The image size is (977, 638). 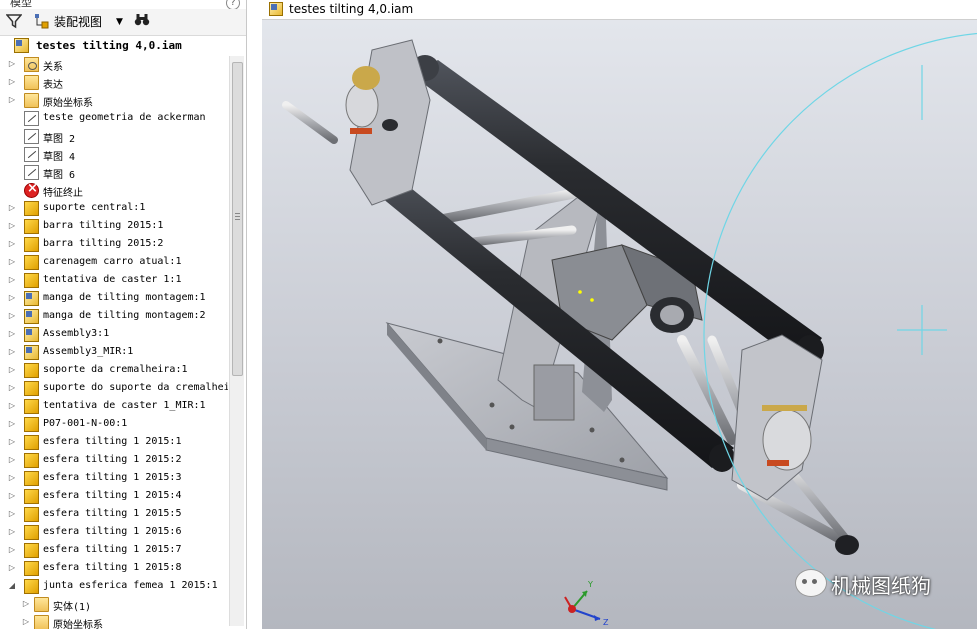 I want to click on scrollbar-thumb, so click(x=237, y=219).